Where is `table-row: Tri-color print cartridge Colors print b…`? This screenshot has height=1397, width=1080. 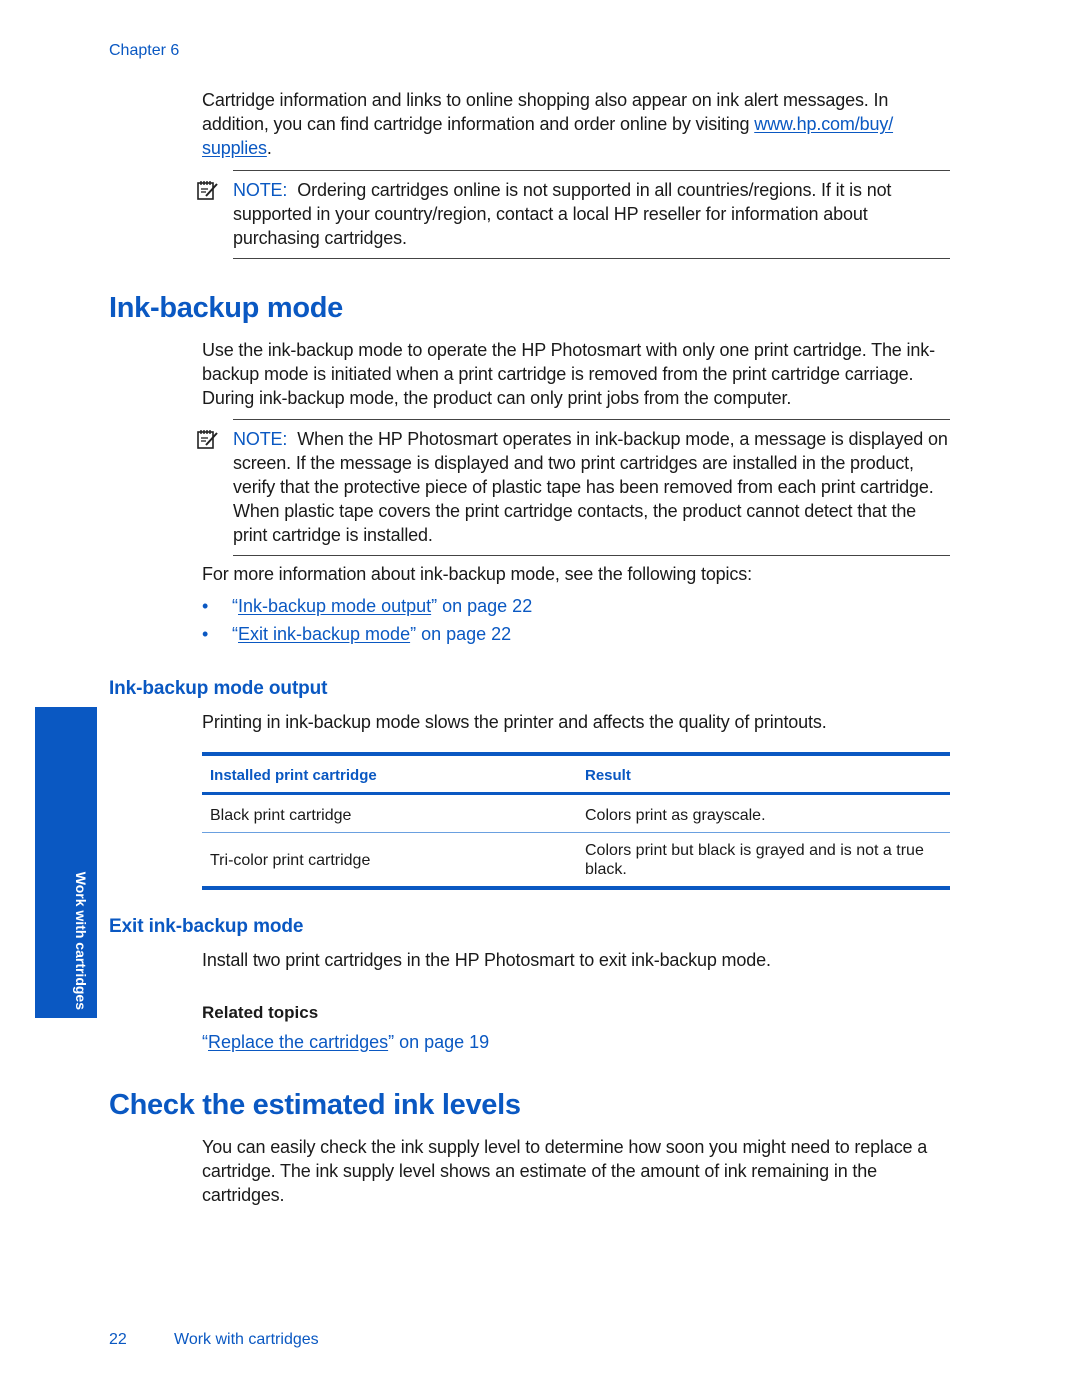
table-row: Tri-color print cartridge Colors print b… is located at coordinates (576, 861).